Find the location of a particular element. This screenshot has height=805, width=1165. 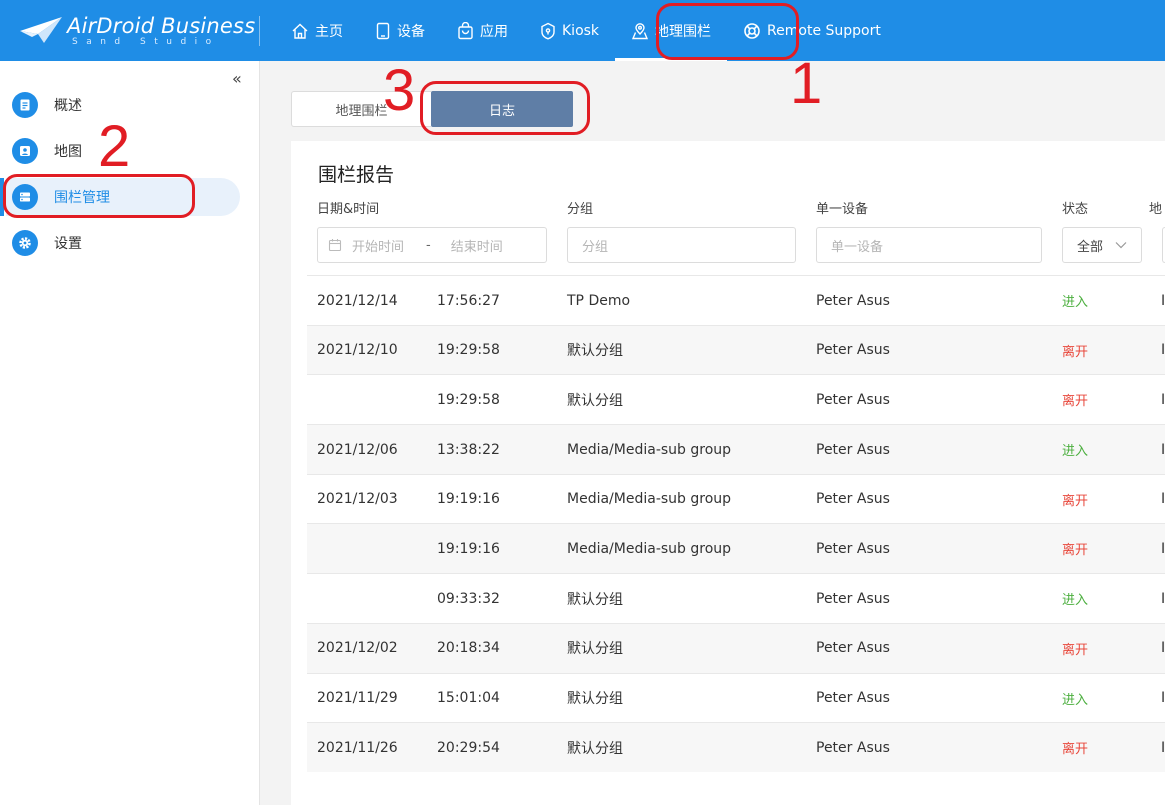

nav-label-geofence: 地理围栏 is located at coordinates (683, 31).